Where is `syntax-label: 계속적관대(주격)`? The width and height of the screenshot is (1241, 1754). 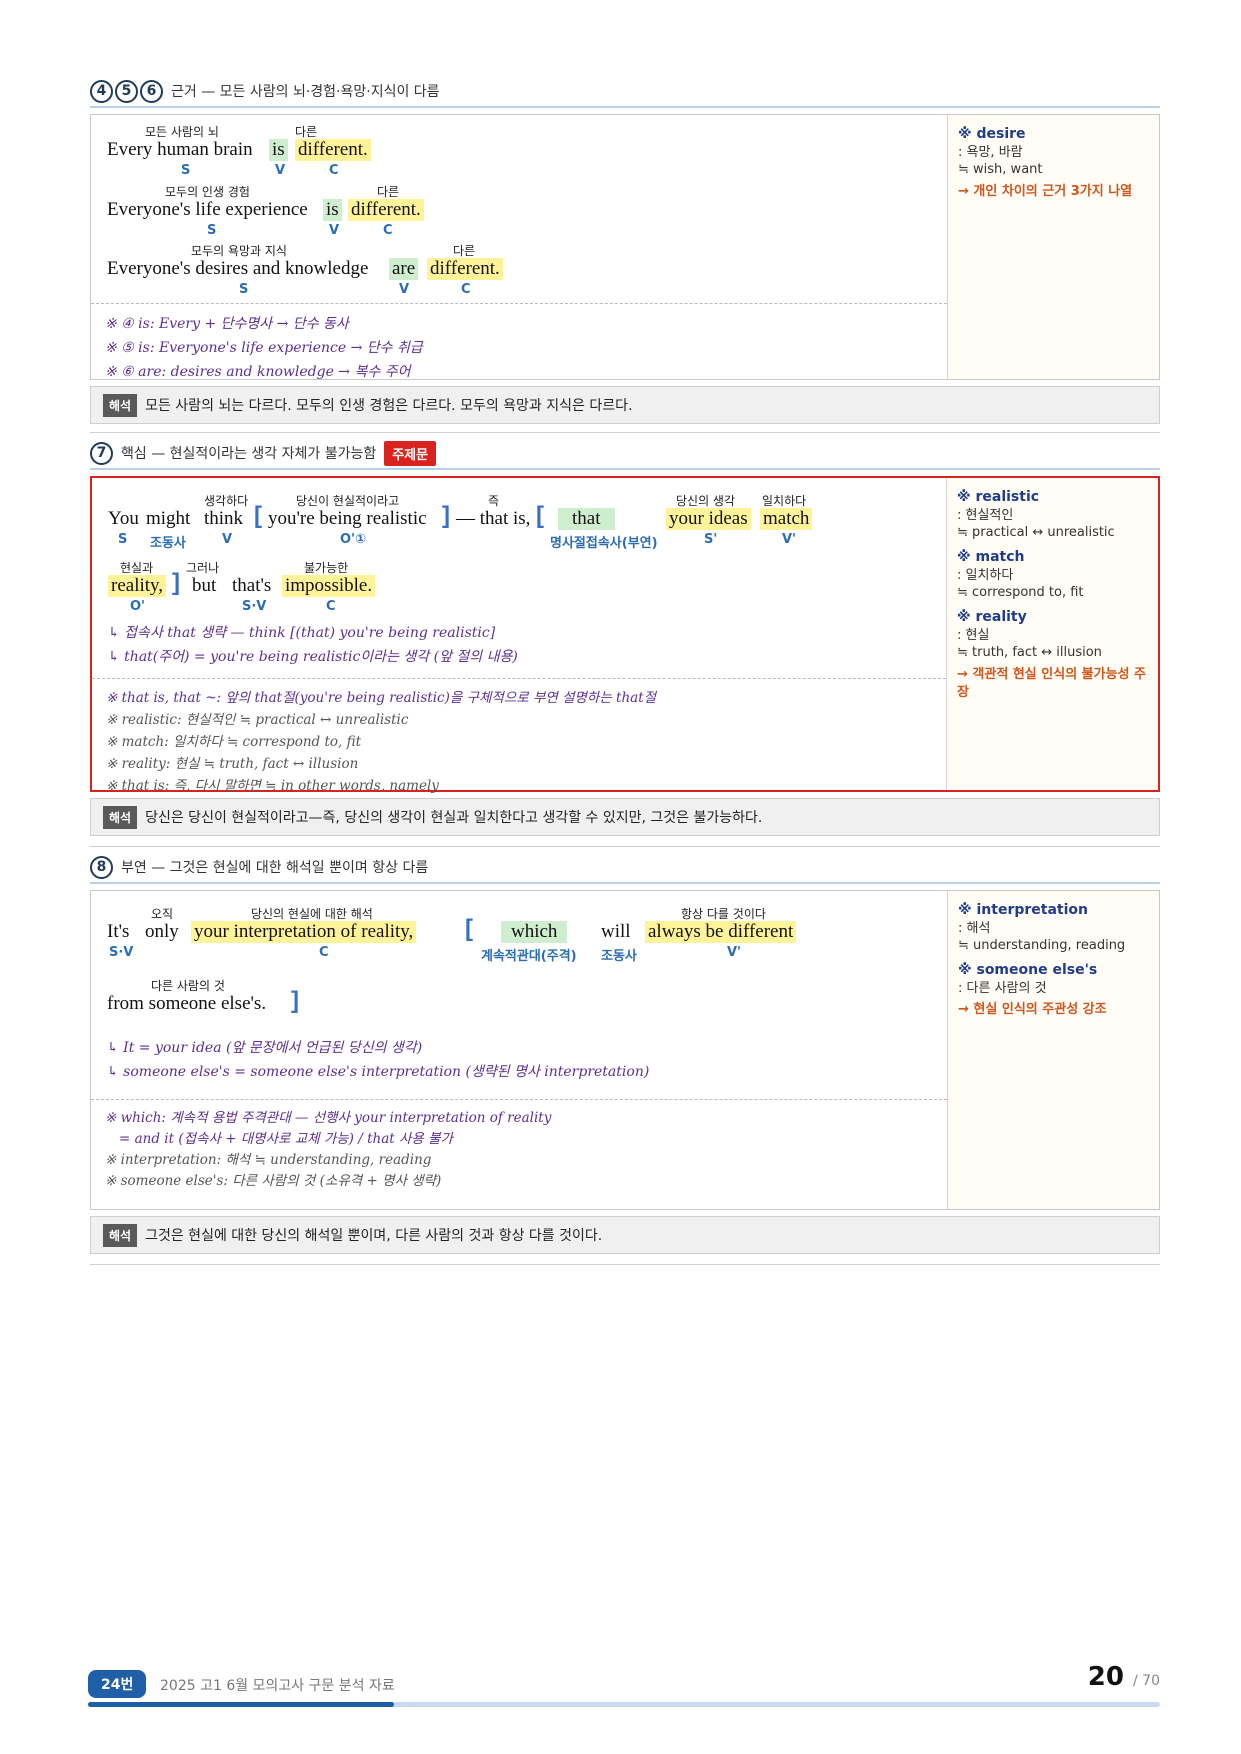 syntax-label: 계속적관대(주격) is located at coordinates (529, 956).